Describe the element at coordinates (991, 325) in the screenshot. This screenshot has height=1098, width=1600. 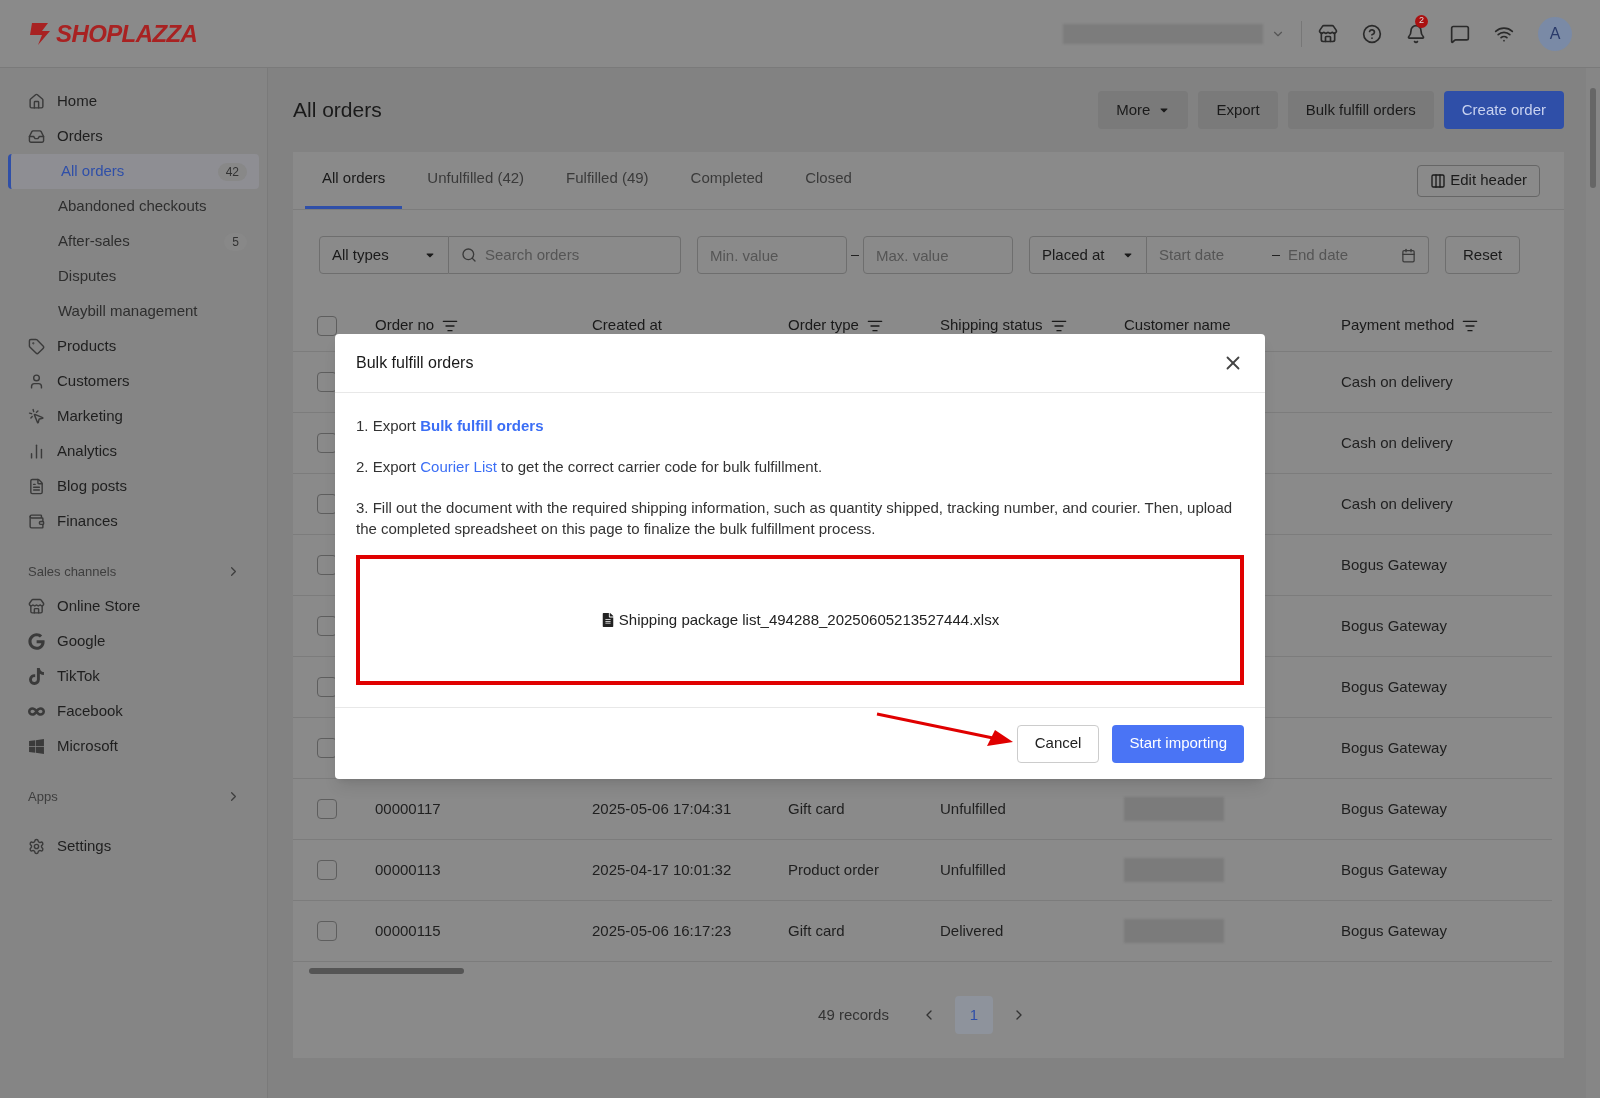
I see `column-header: Shipping status` at that location.